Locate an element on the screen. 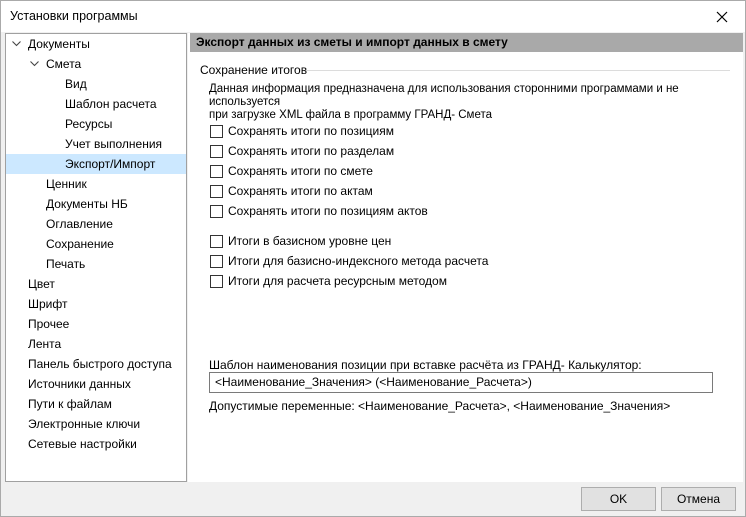 Image resolution: width=746 pixels, height=517 pixels. tree-item: Документы НБ is located at coordinates (94, 204).